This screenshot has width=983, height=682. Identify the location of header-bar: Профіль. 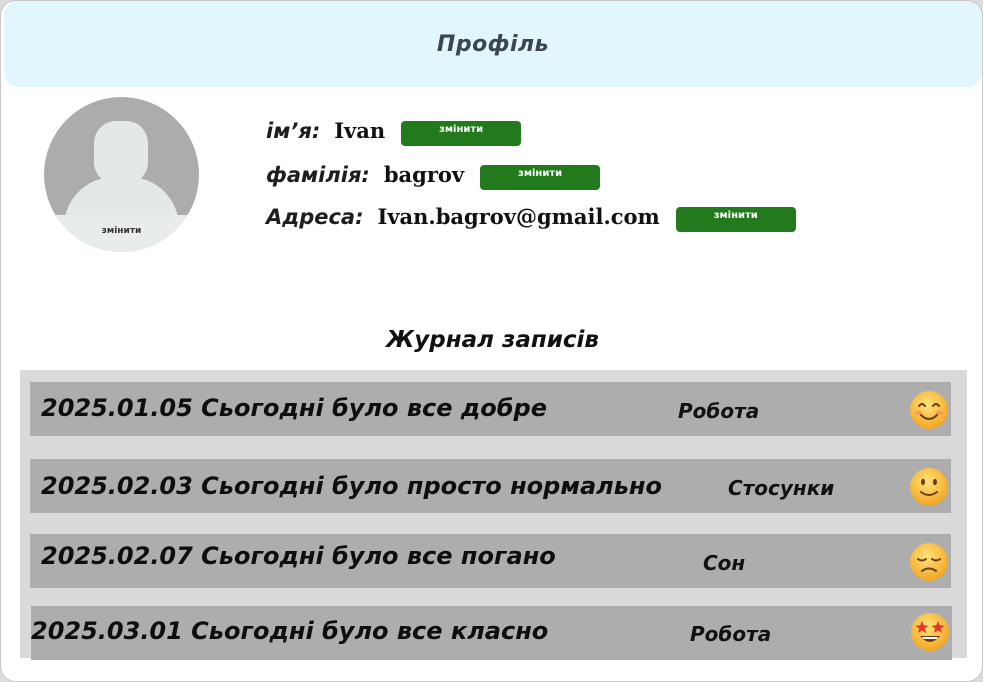
(493, 44).